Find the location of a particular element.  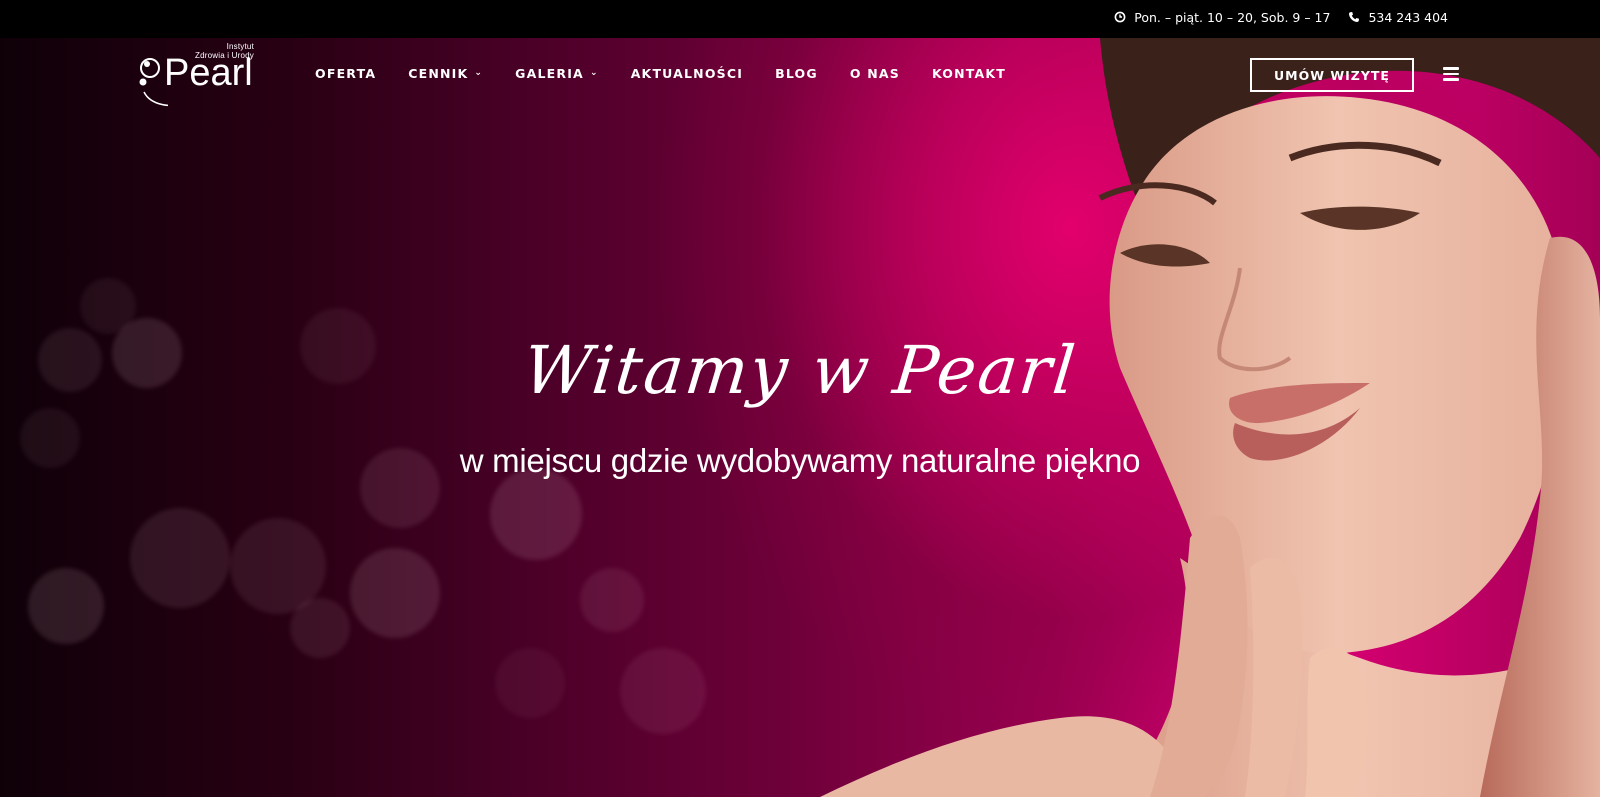

nav-item-oferta: OFERTA is located at coordinates (345, 73).